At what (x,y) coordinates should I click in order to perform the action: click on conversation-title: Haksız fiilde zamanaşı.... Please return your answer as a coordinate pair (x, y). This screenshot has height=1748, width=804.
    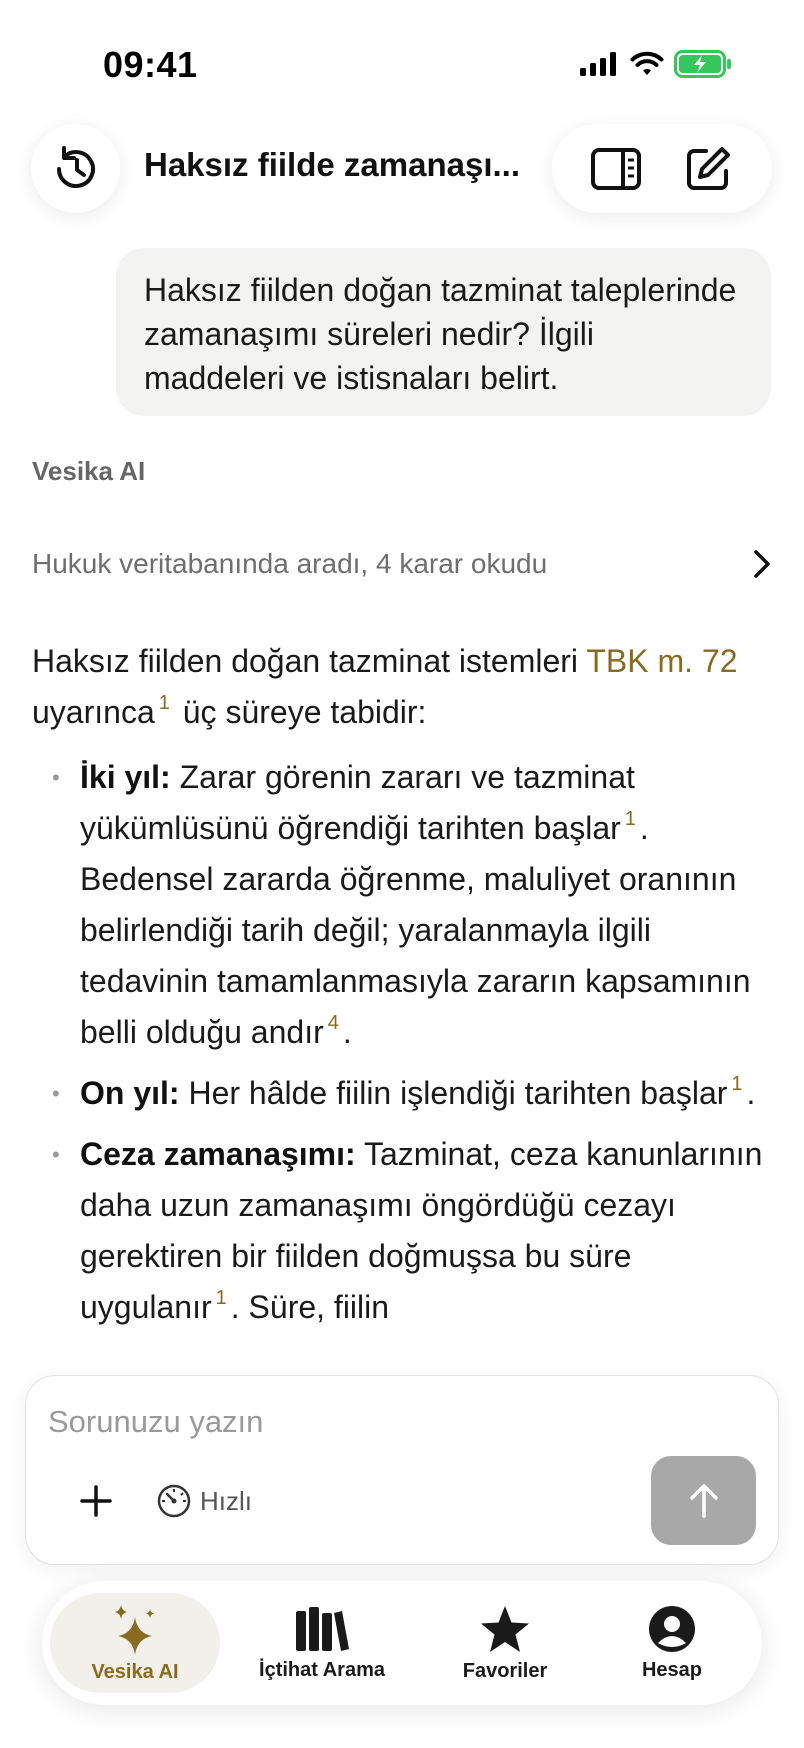
    Looking at the image, I should click on (332, 164).